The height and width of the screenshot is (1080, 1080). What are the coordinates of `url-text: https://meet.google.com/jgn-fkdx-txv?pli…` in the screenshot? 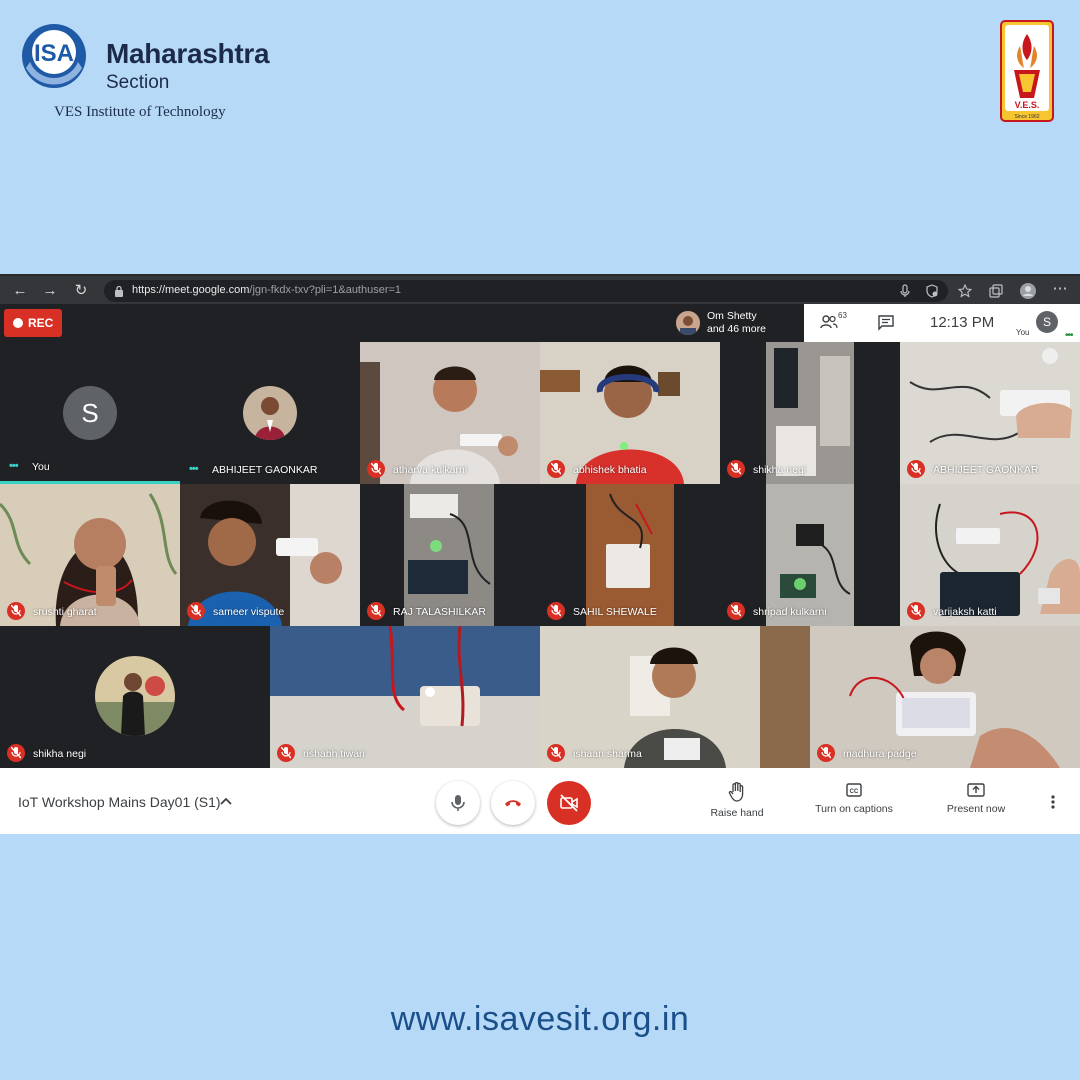 It's located at (266, 290).